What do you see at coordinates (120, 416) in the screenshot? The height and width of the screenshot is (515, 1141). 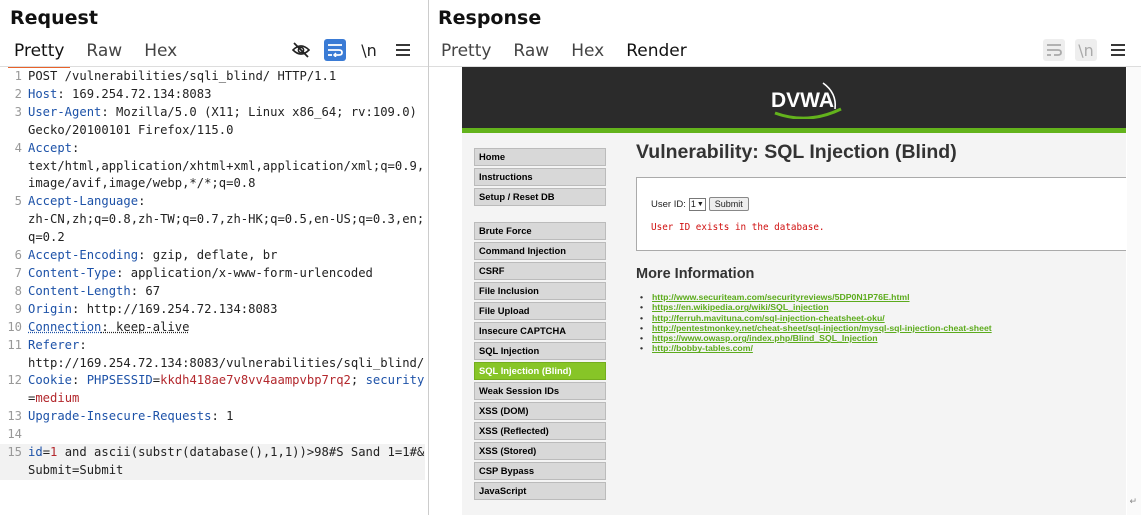 I see `header-key: Upgrade-Insecure-Requests` at bounding box center [120, 416].